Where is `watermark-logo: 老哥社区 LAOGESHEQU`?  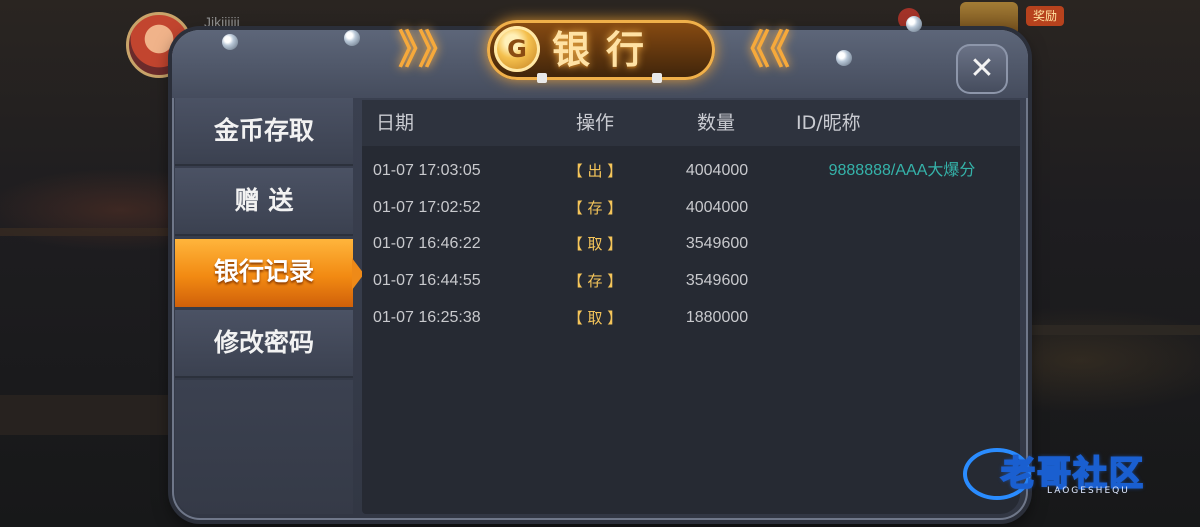
watermark-logo: 老哥社区 LAOGESHEQU is located at coordinates (1073, 471).